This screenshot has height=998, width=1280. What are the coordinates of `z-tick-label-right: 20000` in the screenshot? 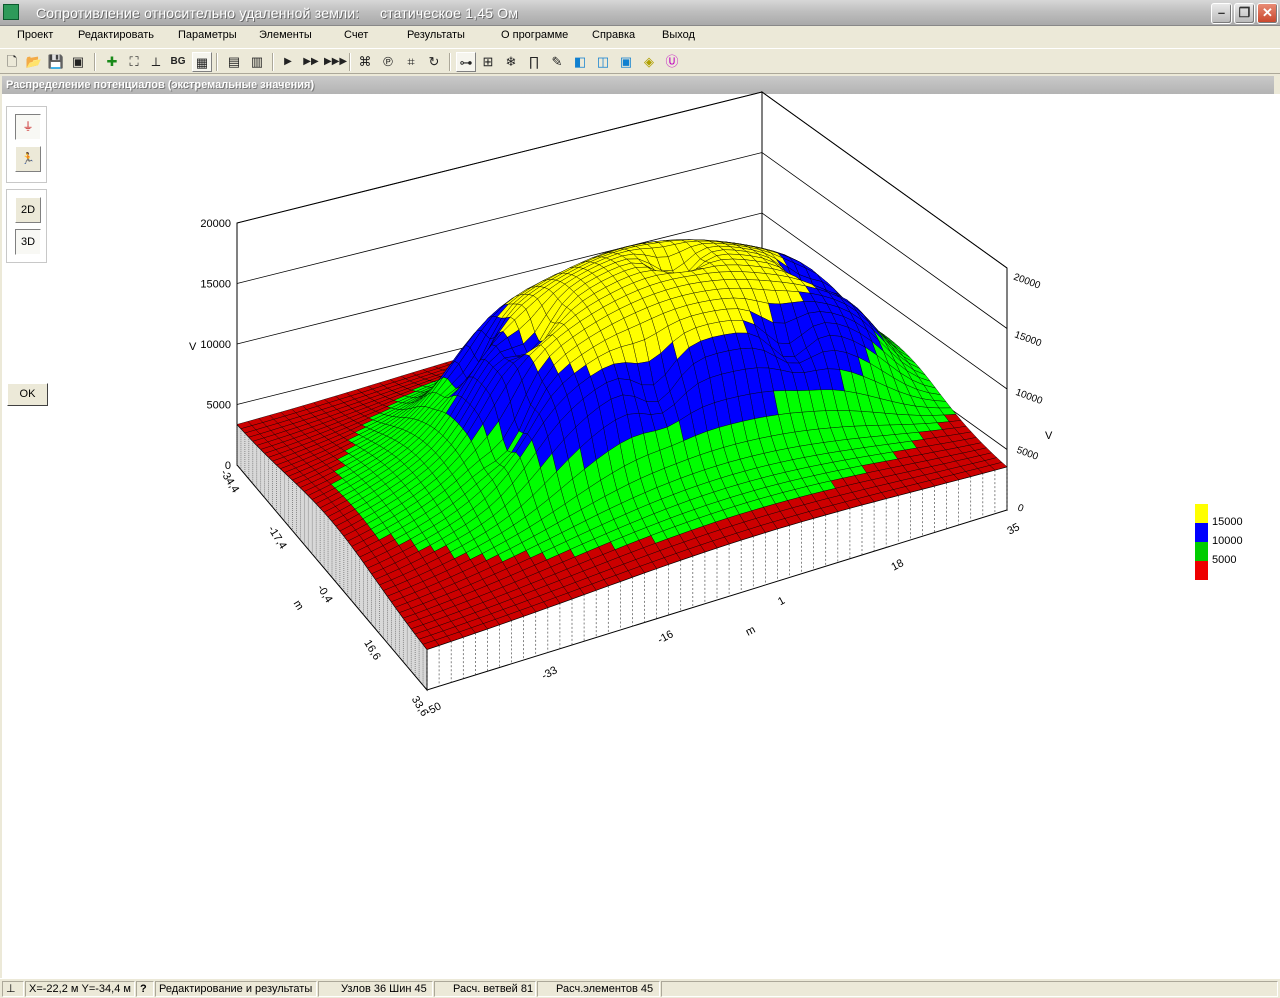 It's located at (1027, 282).